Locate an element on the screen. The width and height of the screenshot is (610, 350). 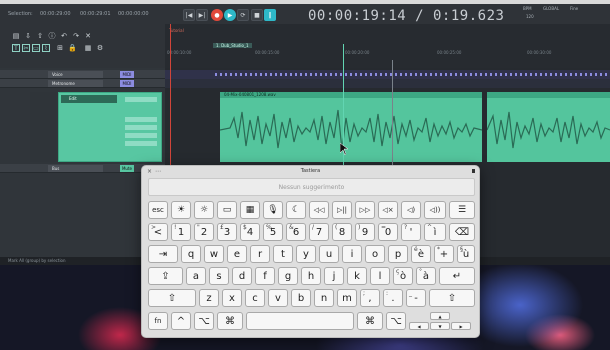
selection-end: 00:00:29:01 is located at coordinates (95, 14).